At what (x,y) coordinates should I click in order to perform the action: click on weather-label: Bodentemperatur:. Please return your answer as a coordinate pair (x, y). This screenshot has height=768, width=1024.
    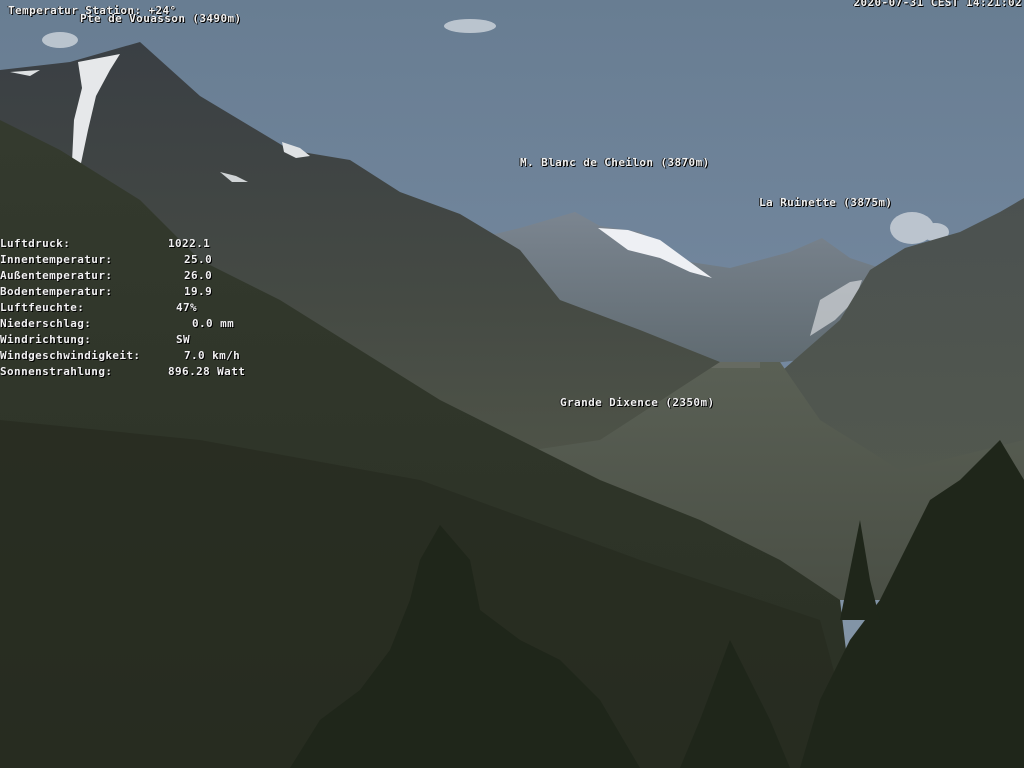
    Looking at the image, I should click on (56, 291).